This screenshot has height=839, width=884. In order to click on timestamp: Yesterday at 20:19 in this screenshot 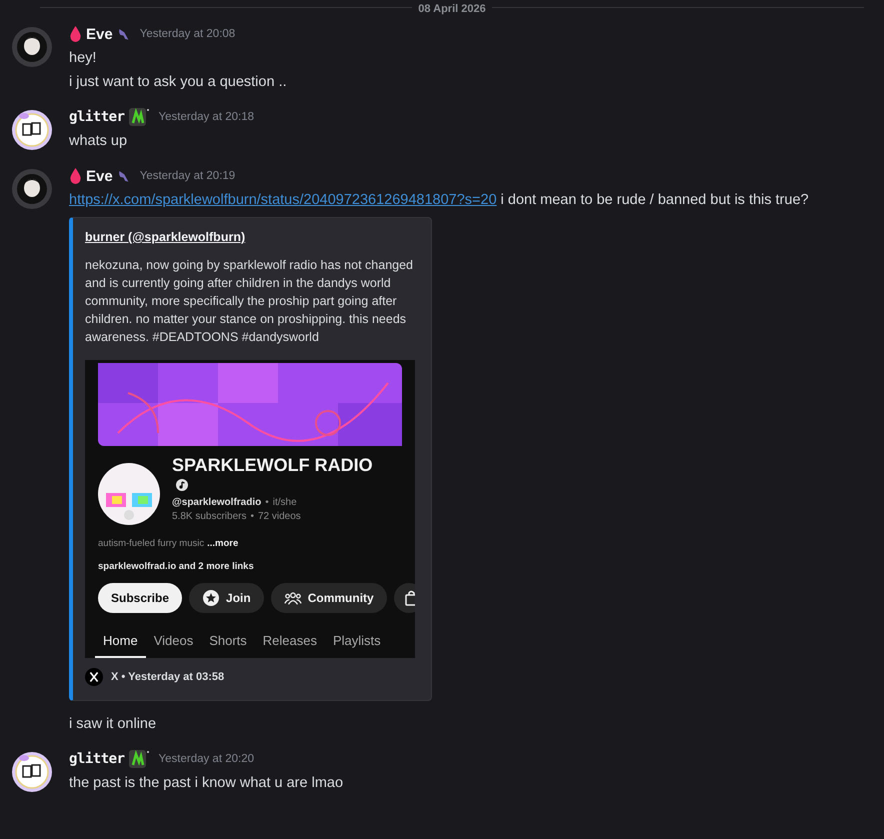, I will do `click(188, 176)`.